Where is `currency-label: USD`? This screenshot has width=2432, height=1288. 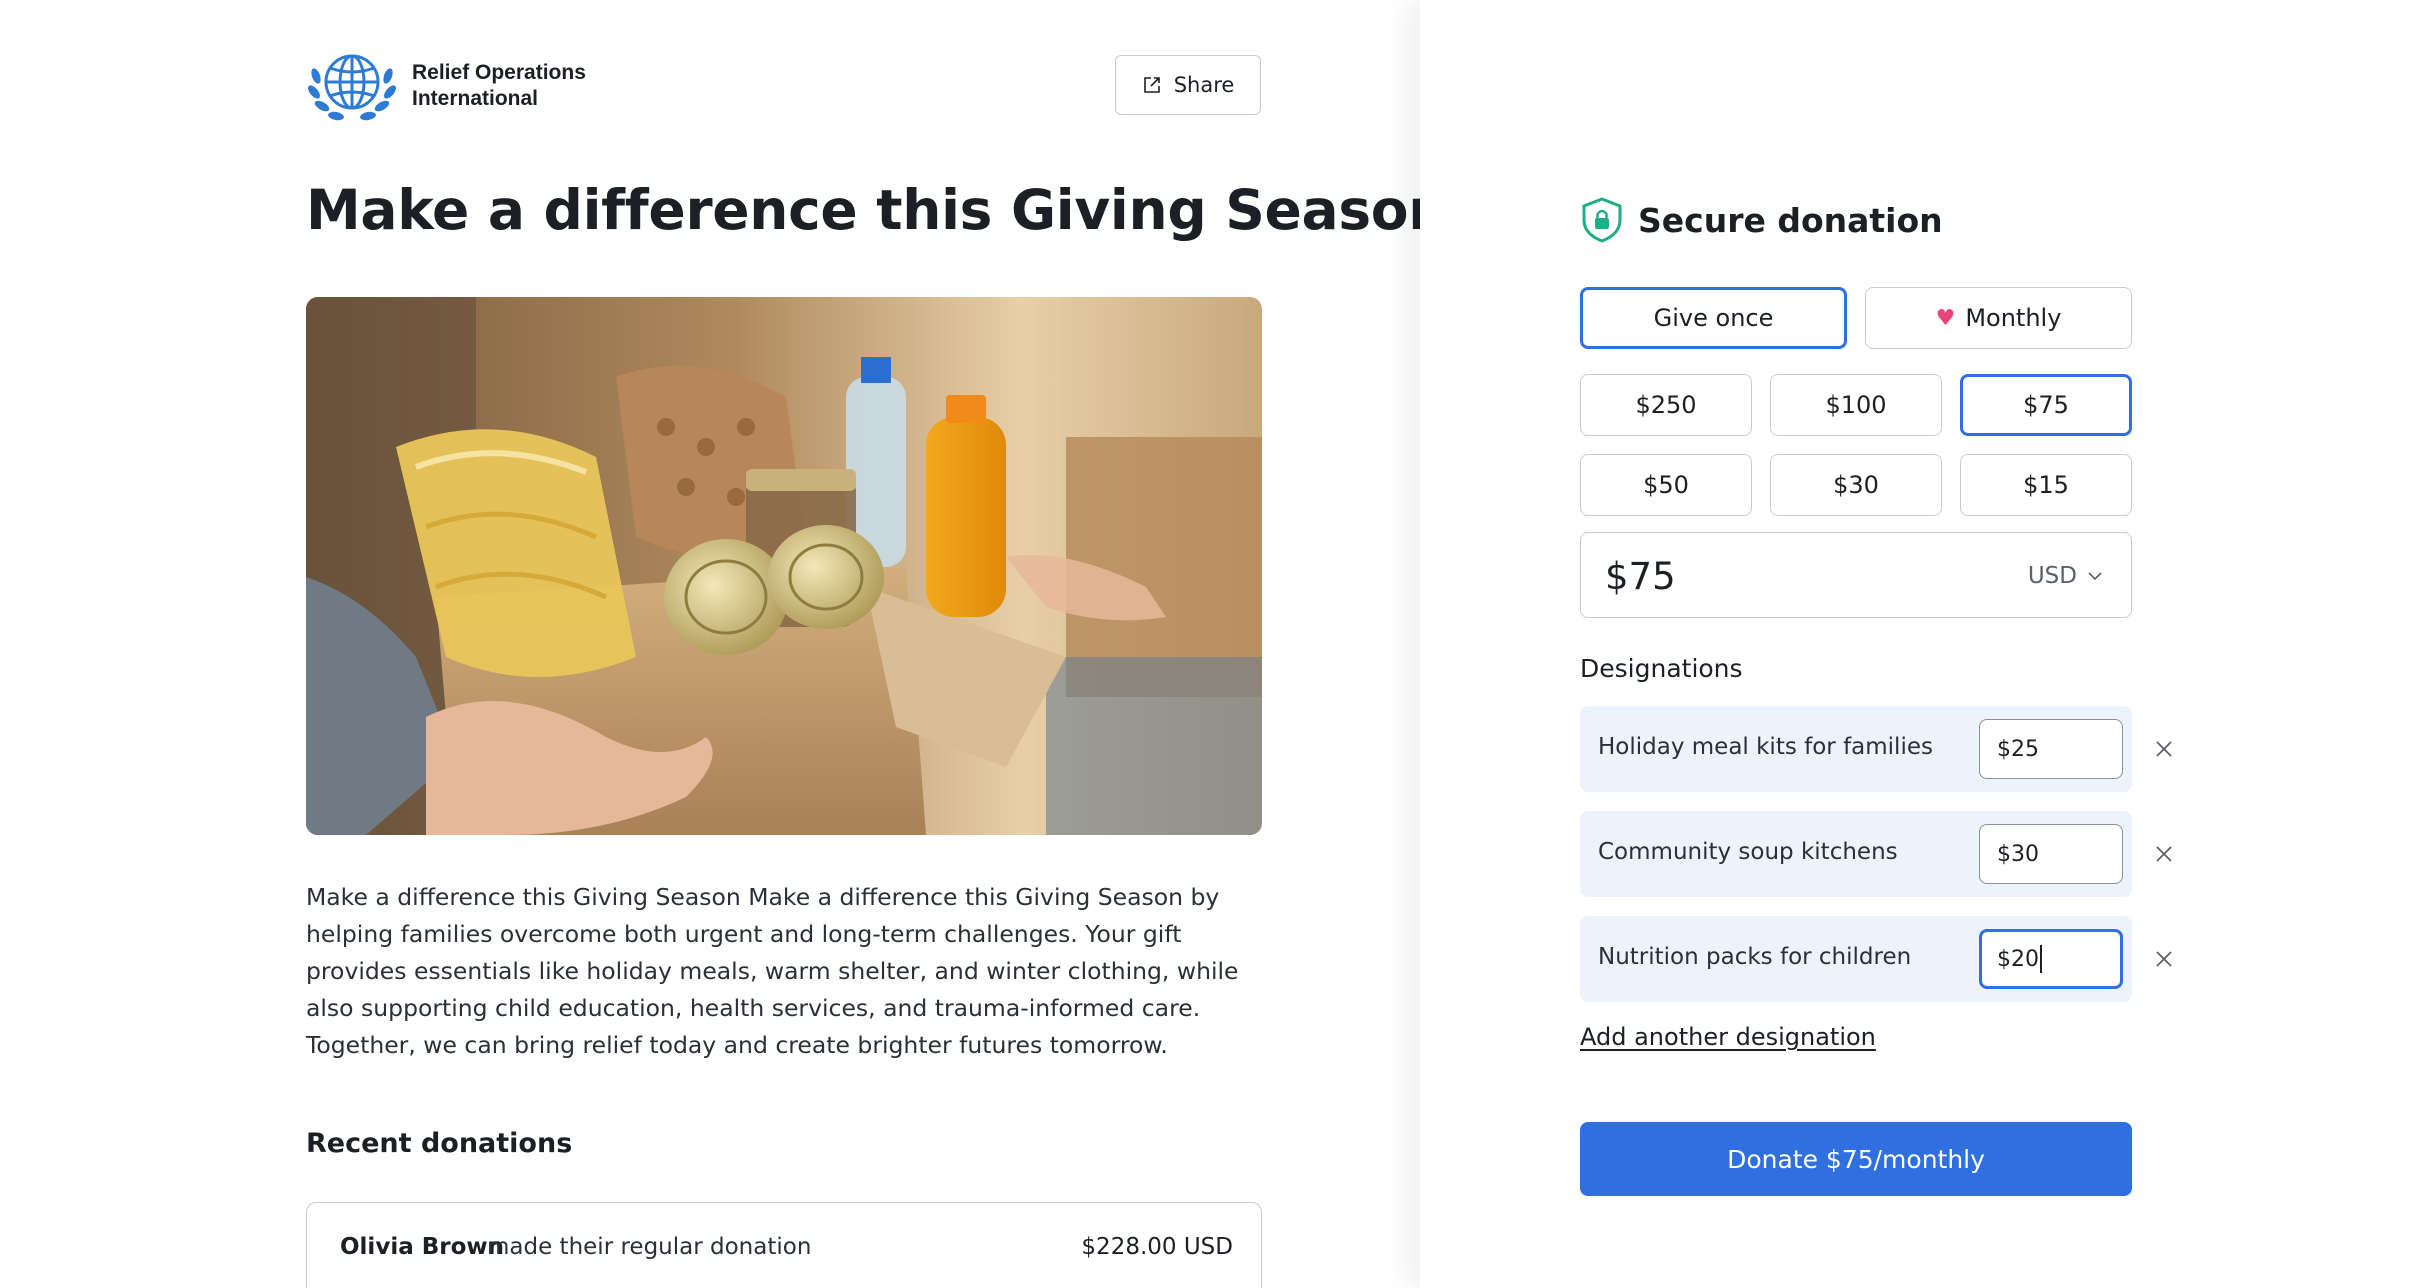
currency-label: USD is located at coordinates (2052, 576).